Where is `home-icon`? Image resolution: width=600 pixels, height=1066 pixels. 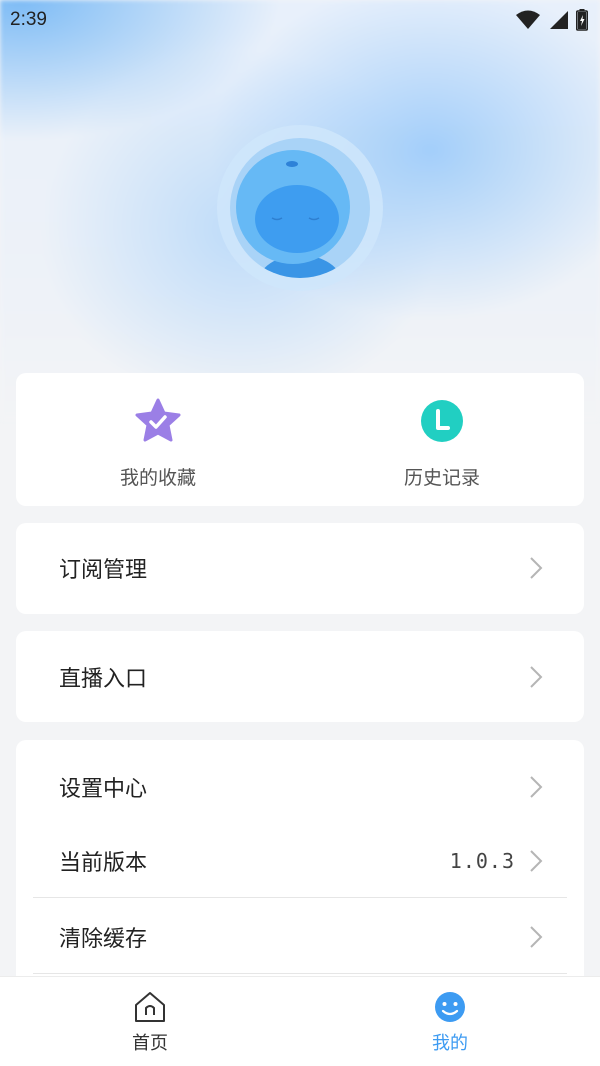
home-icon is located at coordinates (150, 1007).